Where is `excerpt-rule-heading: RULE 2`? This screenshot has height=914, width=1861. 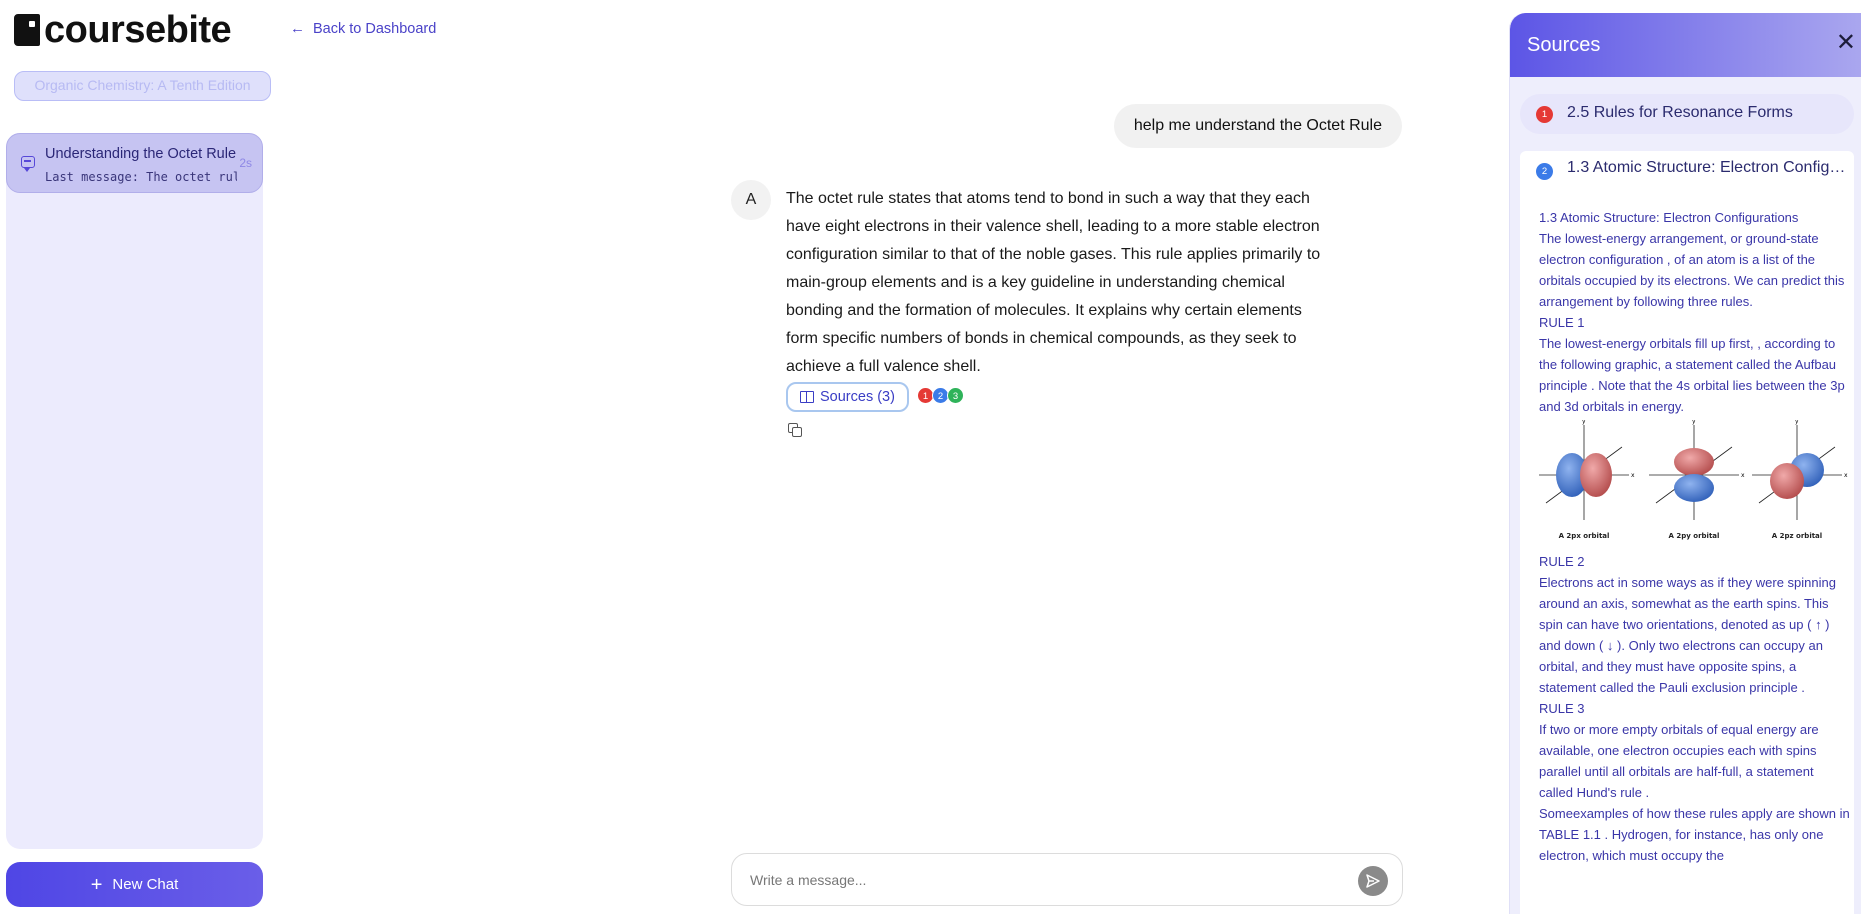
excerpt-rule-heading: RULE 2 is located at coordinates (1562, 561).